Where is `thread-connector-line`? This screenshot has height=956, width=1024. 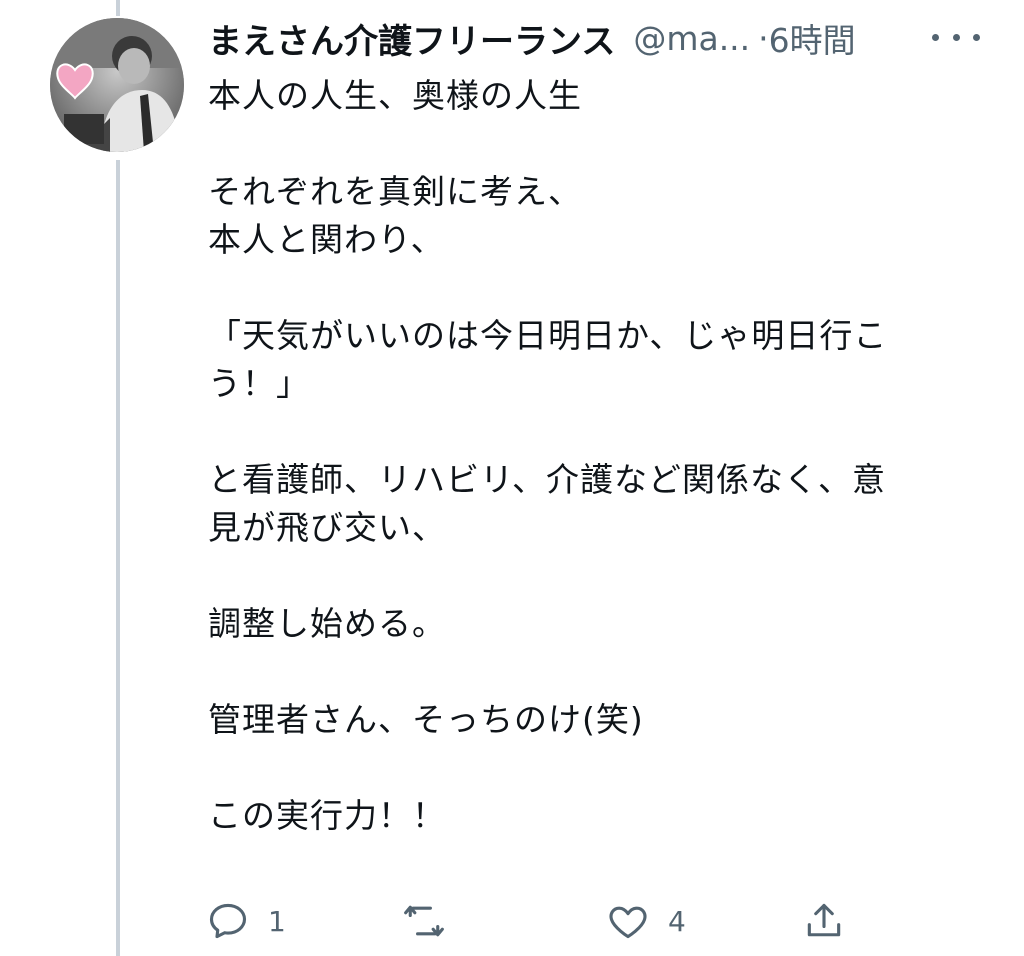 thread-connector-line is located at coordinates (118, 558).